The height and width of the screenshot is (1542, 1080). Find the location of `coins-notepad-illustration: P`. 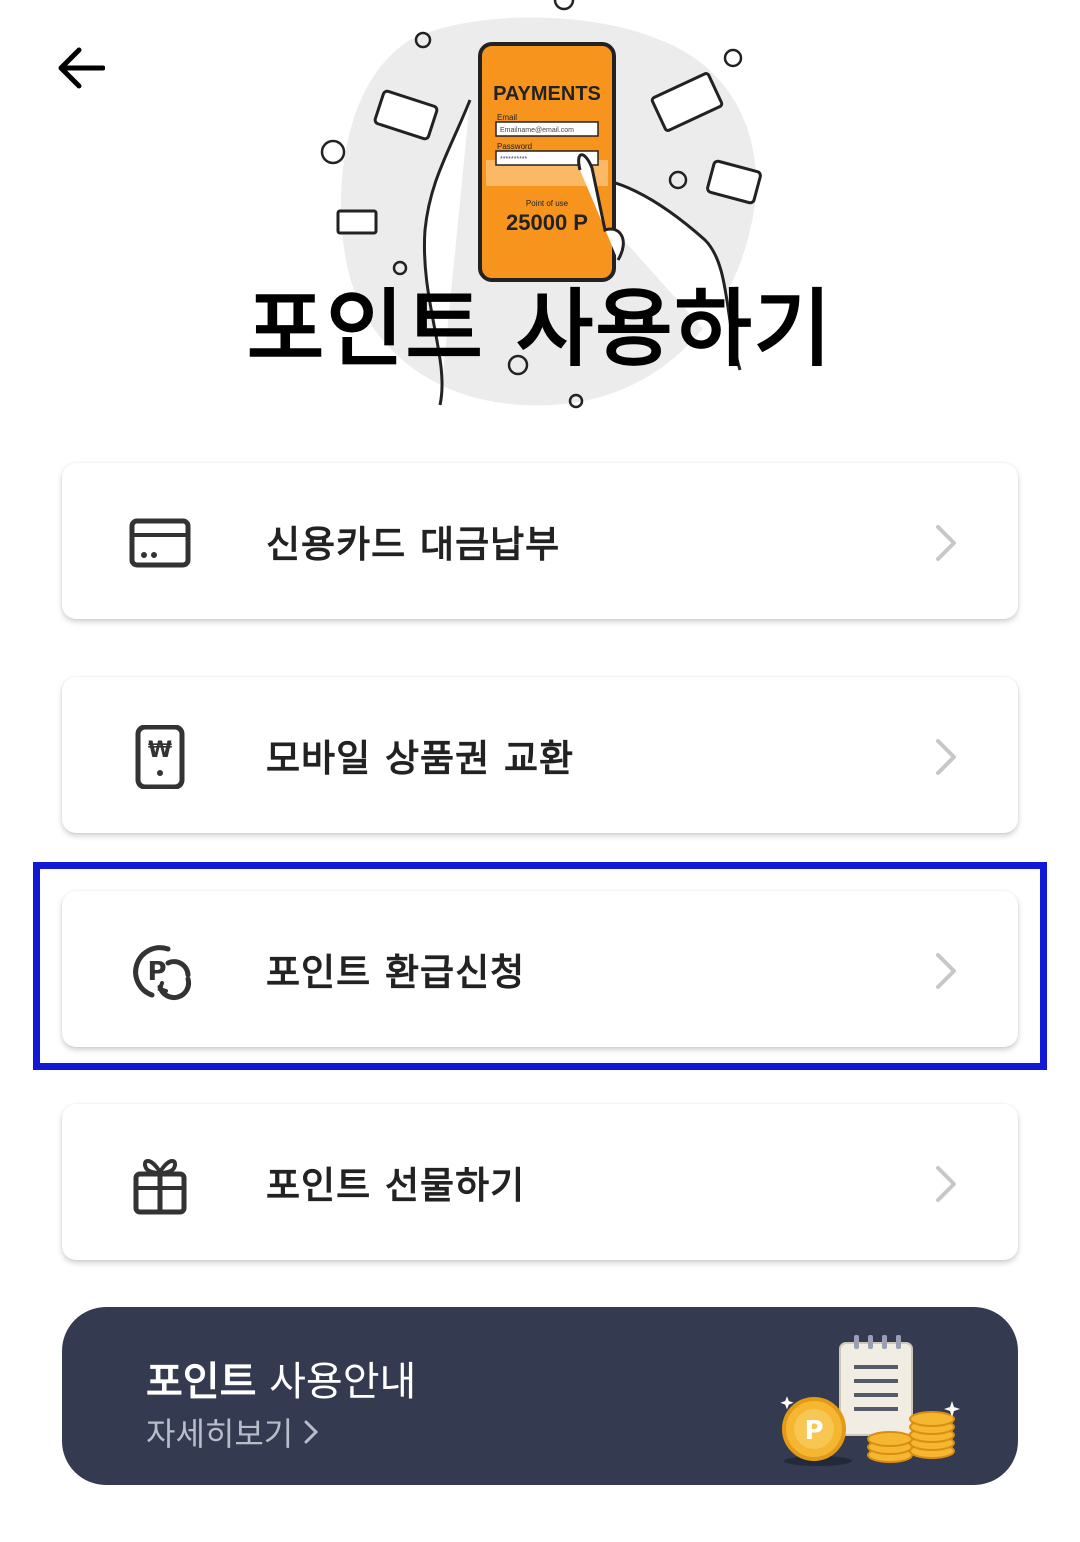

coins-notepad-illustration: P is located at coordinates (870, 1400).